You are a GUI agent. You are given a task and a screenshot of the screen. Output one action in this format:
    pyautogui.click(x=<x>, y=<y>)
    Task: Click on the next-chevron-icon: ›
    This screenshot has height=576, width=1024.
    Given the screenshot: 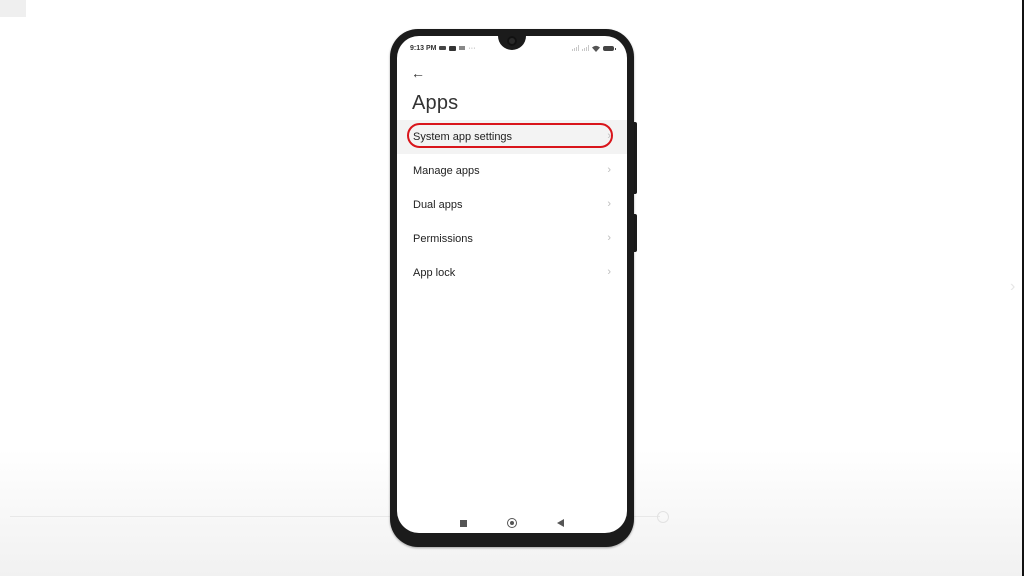 What is the action you would take?
    pyautogui.click(x=1012, y=287)
    